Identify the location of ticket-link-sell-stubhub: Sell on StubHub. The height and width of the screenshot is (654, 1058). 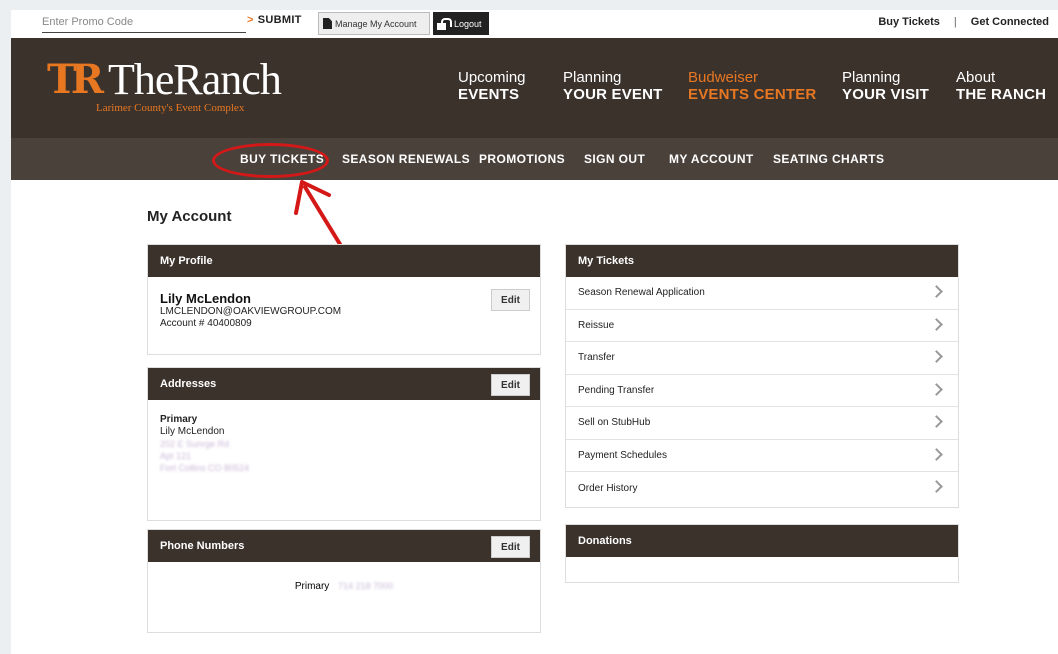
(762, 423).